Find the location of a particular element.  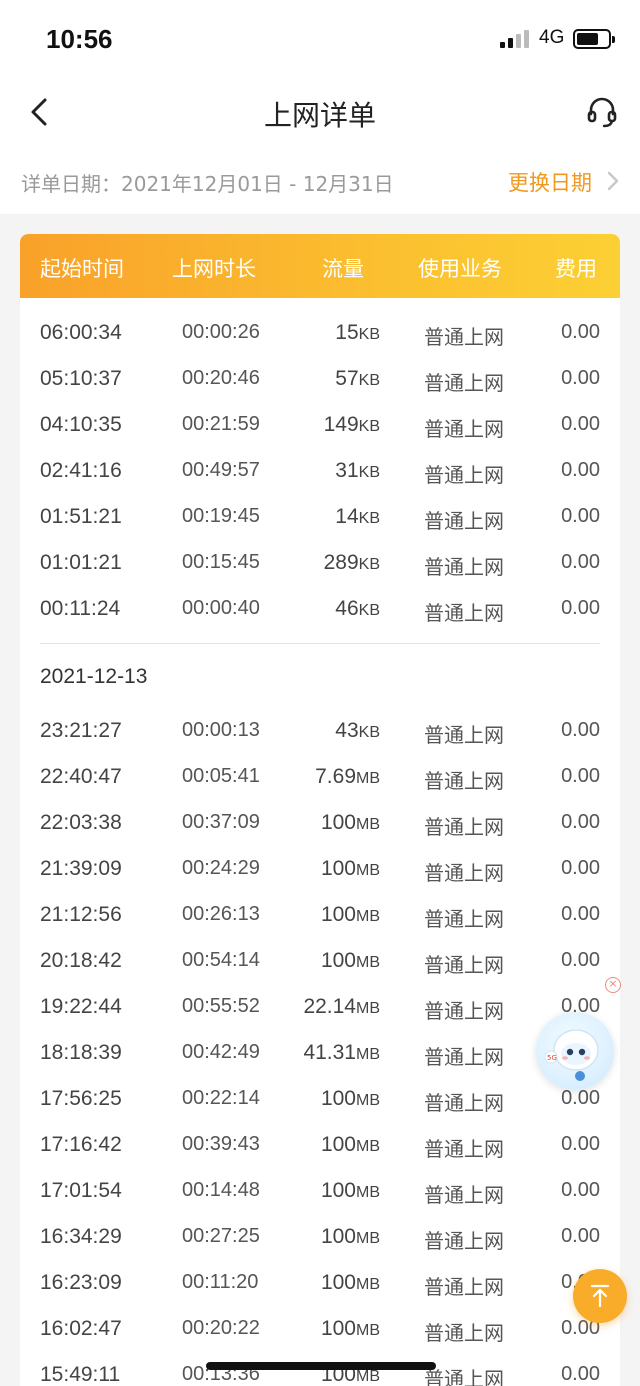

flow-value: 22.14 is located at coordinates (329, 1006).